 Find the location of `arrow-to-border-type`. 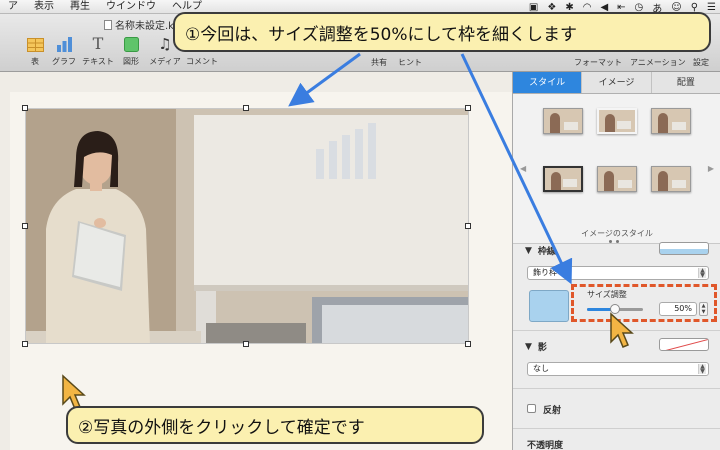

arrow-to-border-type is located at coordinates (516, 169).